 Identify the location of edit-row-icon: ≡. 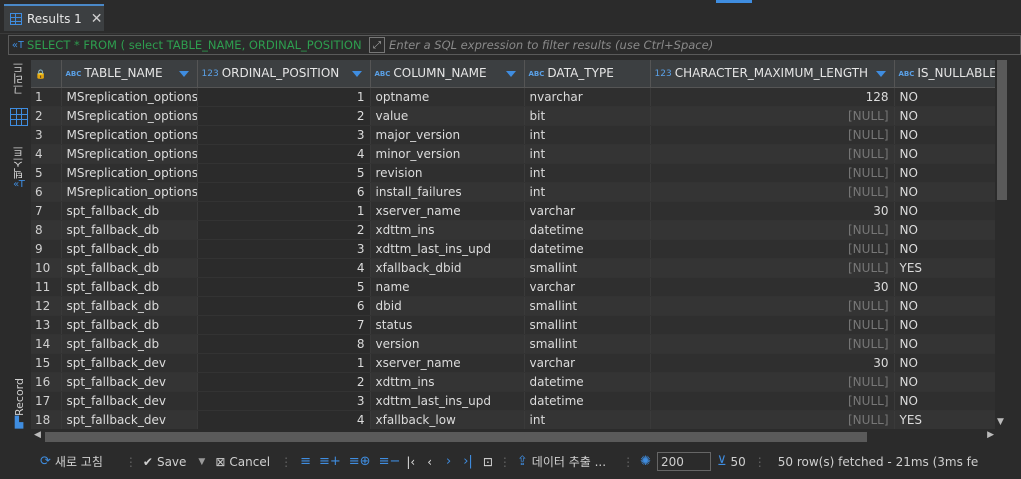
(305, 461).